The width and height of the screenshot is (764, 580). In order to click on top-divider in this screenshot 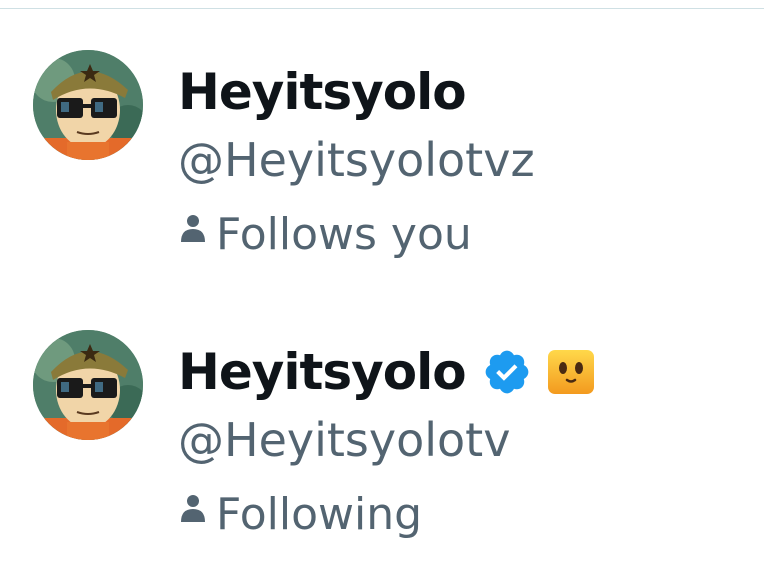, I will do `click(382, 8)`.